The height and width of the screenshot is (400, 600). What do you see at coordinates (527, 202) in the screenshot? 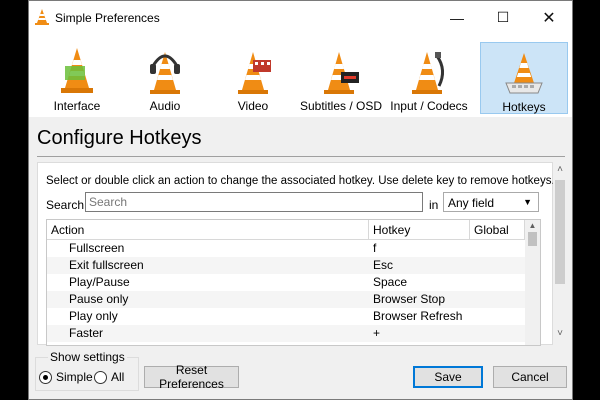
I see `dropdown-caret-icon: ▼` at bounding box center [527, 202].